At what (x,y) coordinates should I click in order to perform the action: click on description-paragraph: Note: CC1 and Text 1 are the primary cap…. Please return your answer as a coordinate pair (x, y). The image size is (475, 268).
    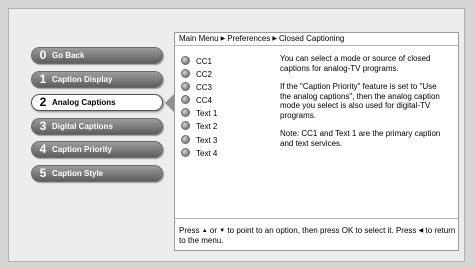
    Looking at the image, I should click on (360, 138).